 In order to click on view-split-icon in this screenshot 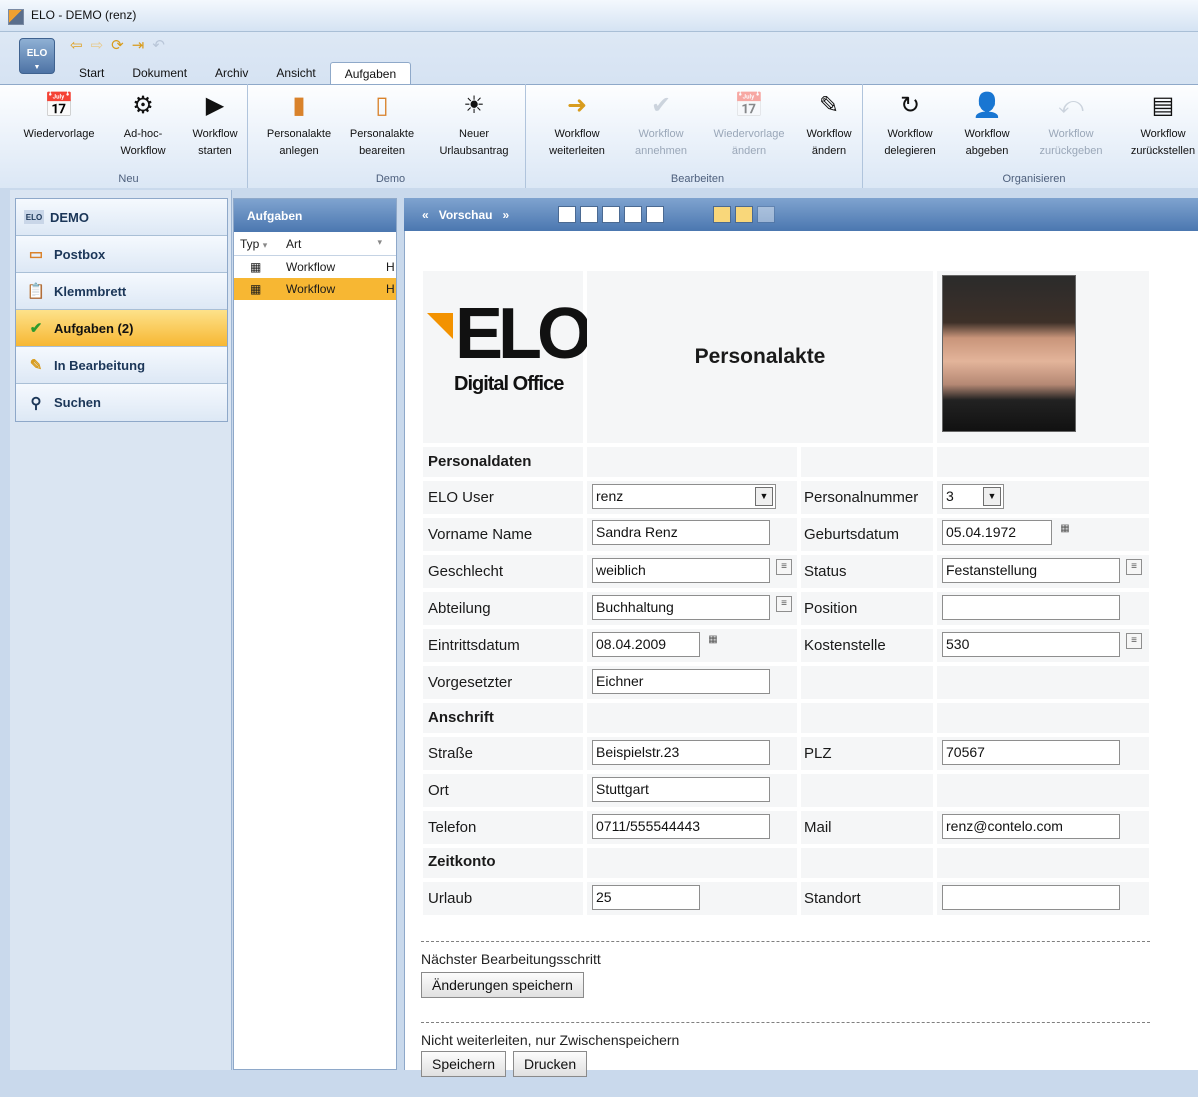, I will do `click(611, 214)`.